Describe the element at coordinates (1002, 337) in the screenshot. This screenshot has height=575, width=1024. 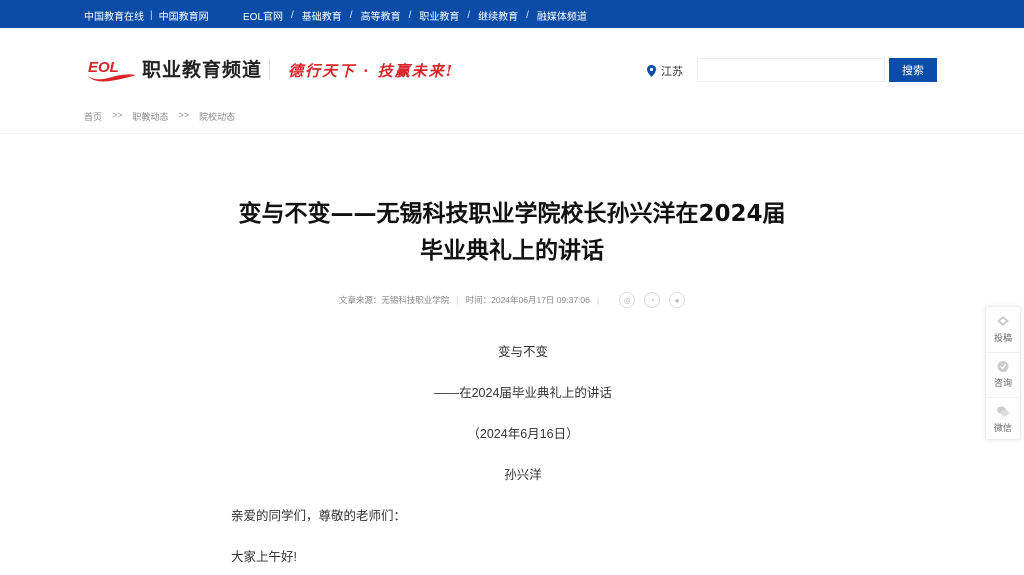
I see `submit-label: 投稿` at that location.